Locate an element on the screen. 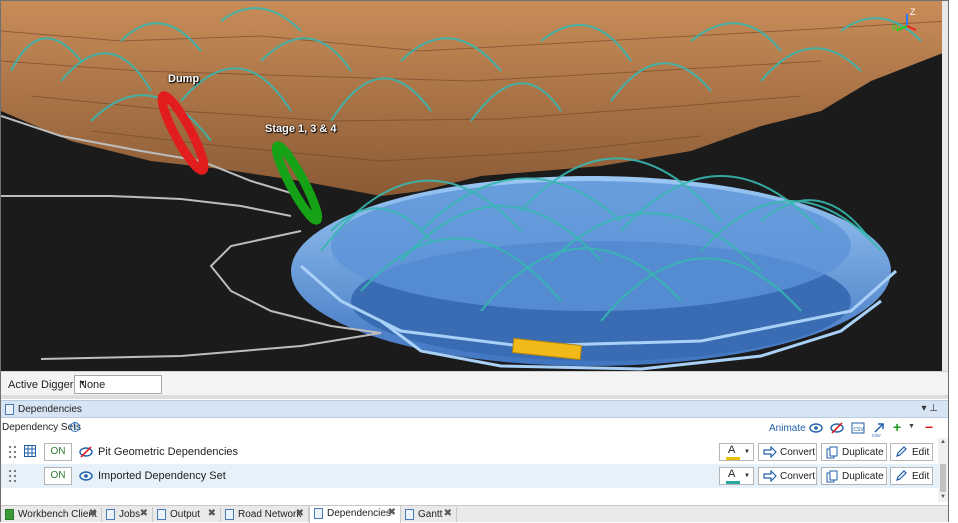 This screenshot has width=958, height=523. tab-jobs: Jobs ✖ is located at coordinates (127, 514).